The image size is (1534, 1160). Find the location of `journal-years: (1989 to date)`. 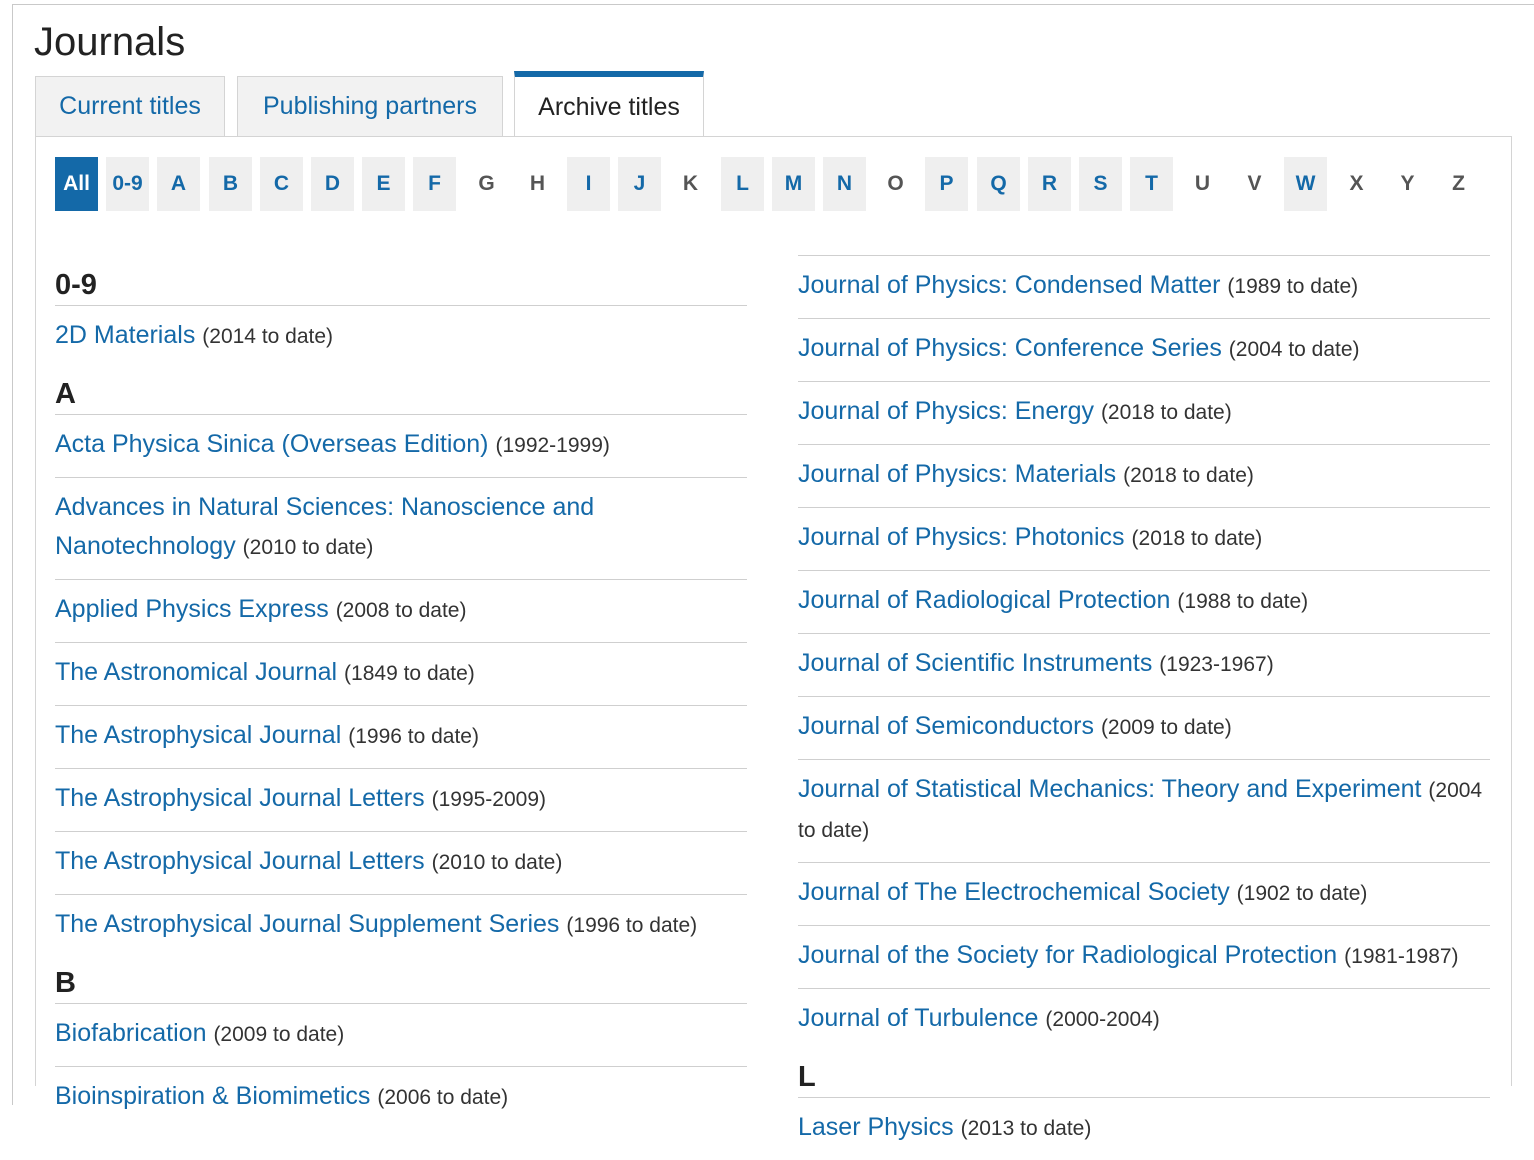

journal-years: (1989 to date) is located at coordinates (1293, 286).